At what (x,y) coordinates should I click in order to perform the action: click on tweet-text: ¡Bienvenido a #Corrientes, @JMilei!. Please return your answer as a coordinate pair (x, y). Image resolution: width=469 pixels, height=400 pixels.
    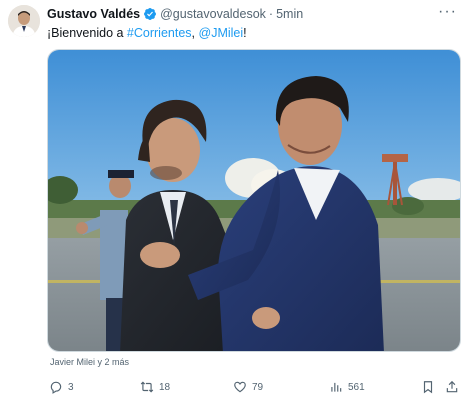
    Looking at the image, I should click on (147, 33).